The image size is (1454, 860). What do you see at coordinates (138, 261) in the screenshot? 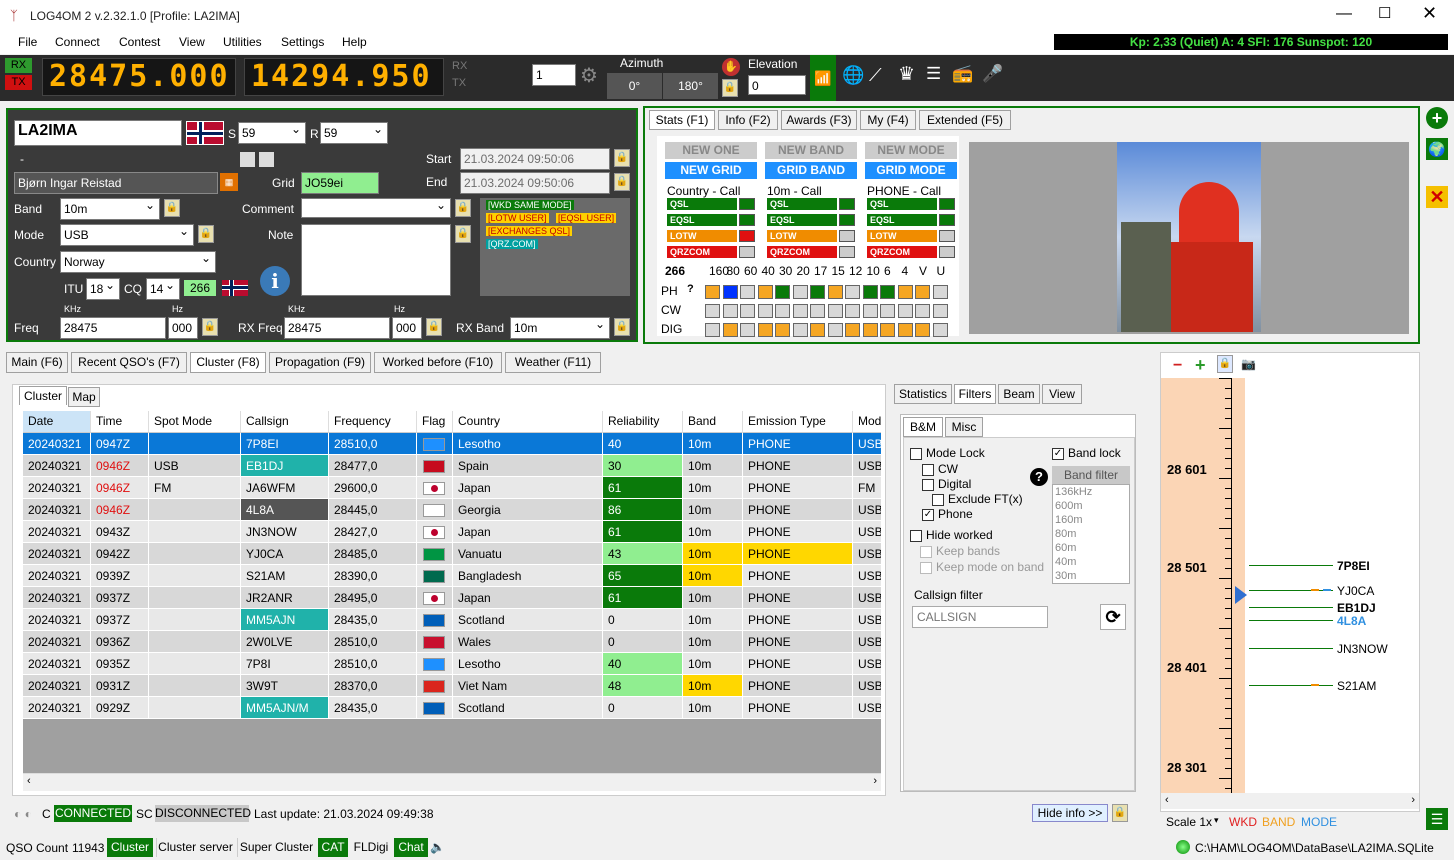
I see `country-select: Norway` at bounding box center [138, 261].